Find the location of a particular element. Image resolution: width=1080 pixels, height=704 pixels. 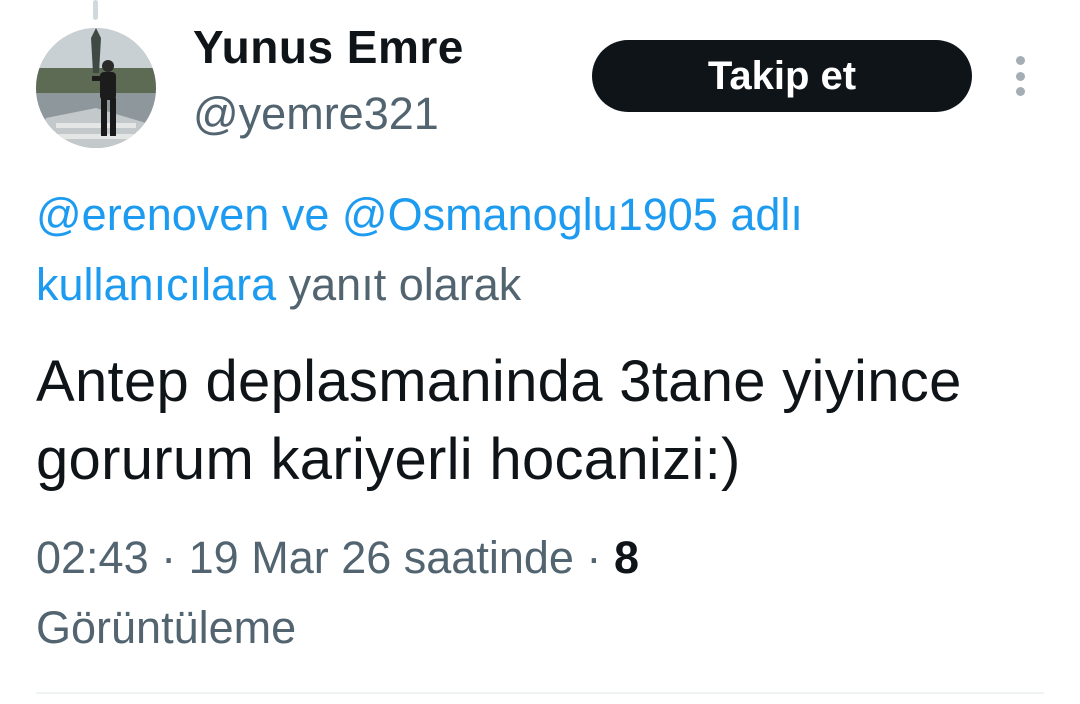

more-vertical-icon is located at coordinates (1020, 76).